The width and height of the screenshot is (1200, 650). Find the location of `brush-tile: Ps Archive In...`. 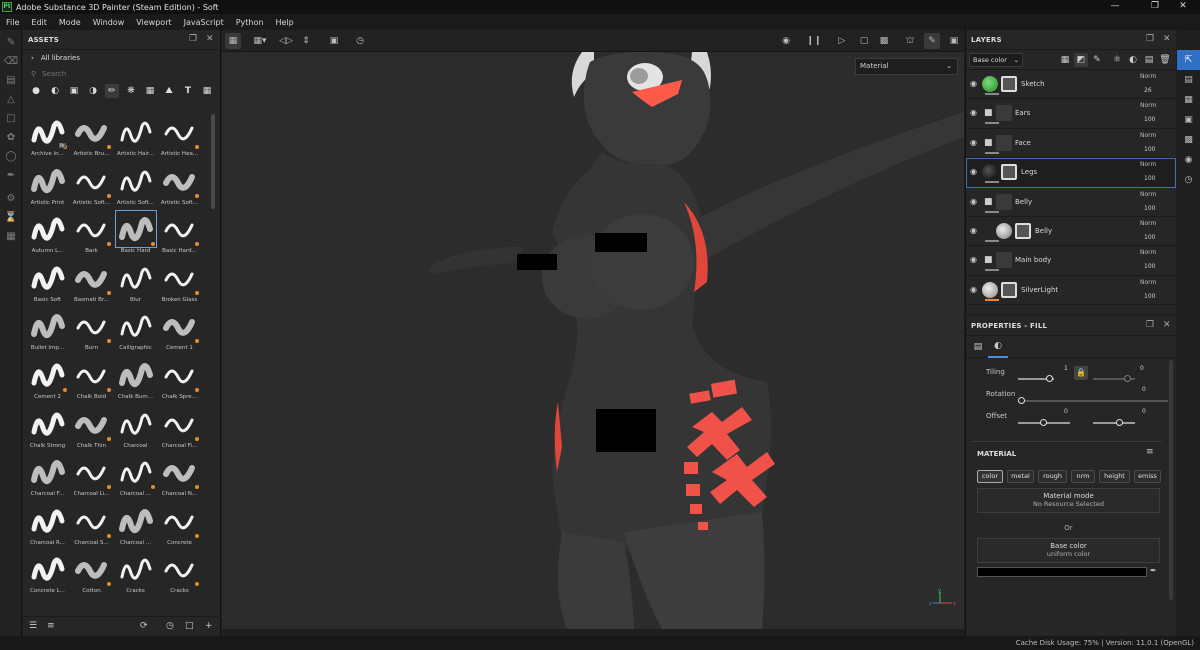

brush-tile: Ps Archive In... is located at coordinates (47, 138).